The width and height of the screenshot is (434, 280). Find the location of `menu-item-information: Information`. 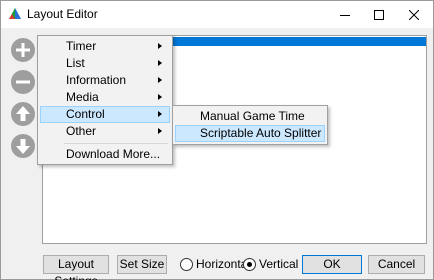

menu-item-information: Information is located at coordinates (105, 80).